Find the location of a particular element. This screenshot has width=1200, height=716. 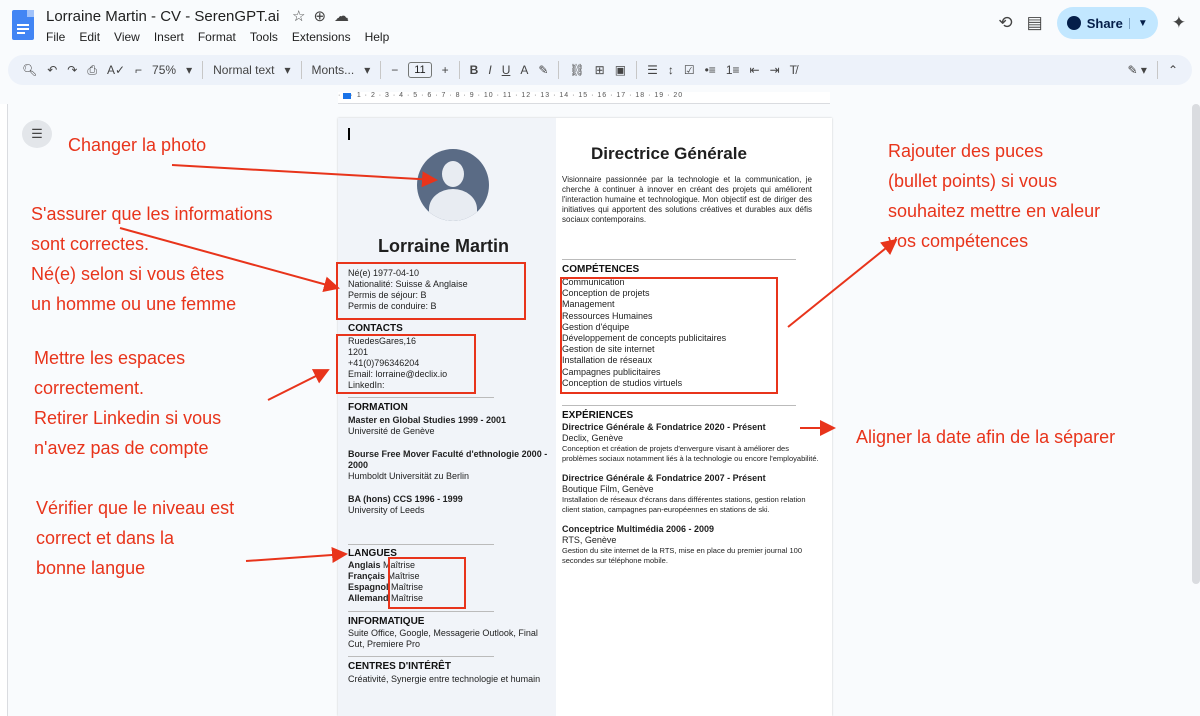

annotation-photo: Changer la photo is located at coordinates (137, 145).